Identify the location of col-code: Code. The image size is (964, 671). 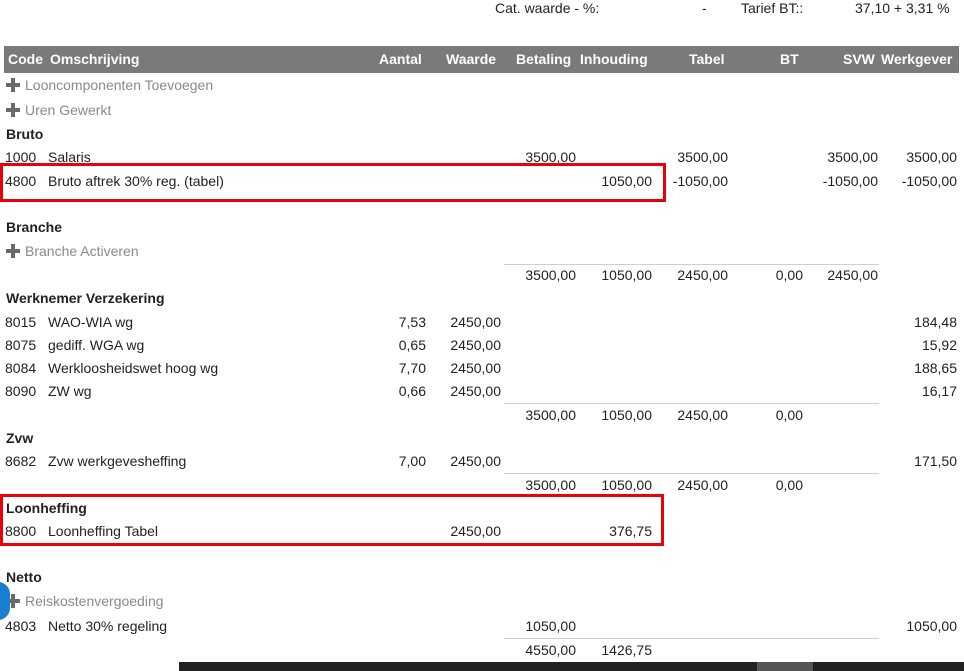
(25, 59).